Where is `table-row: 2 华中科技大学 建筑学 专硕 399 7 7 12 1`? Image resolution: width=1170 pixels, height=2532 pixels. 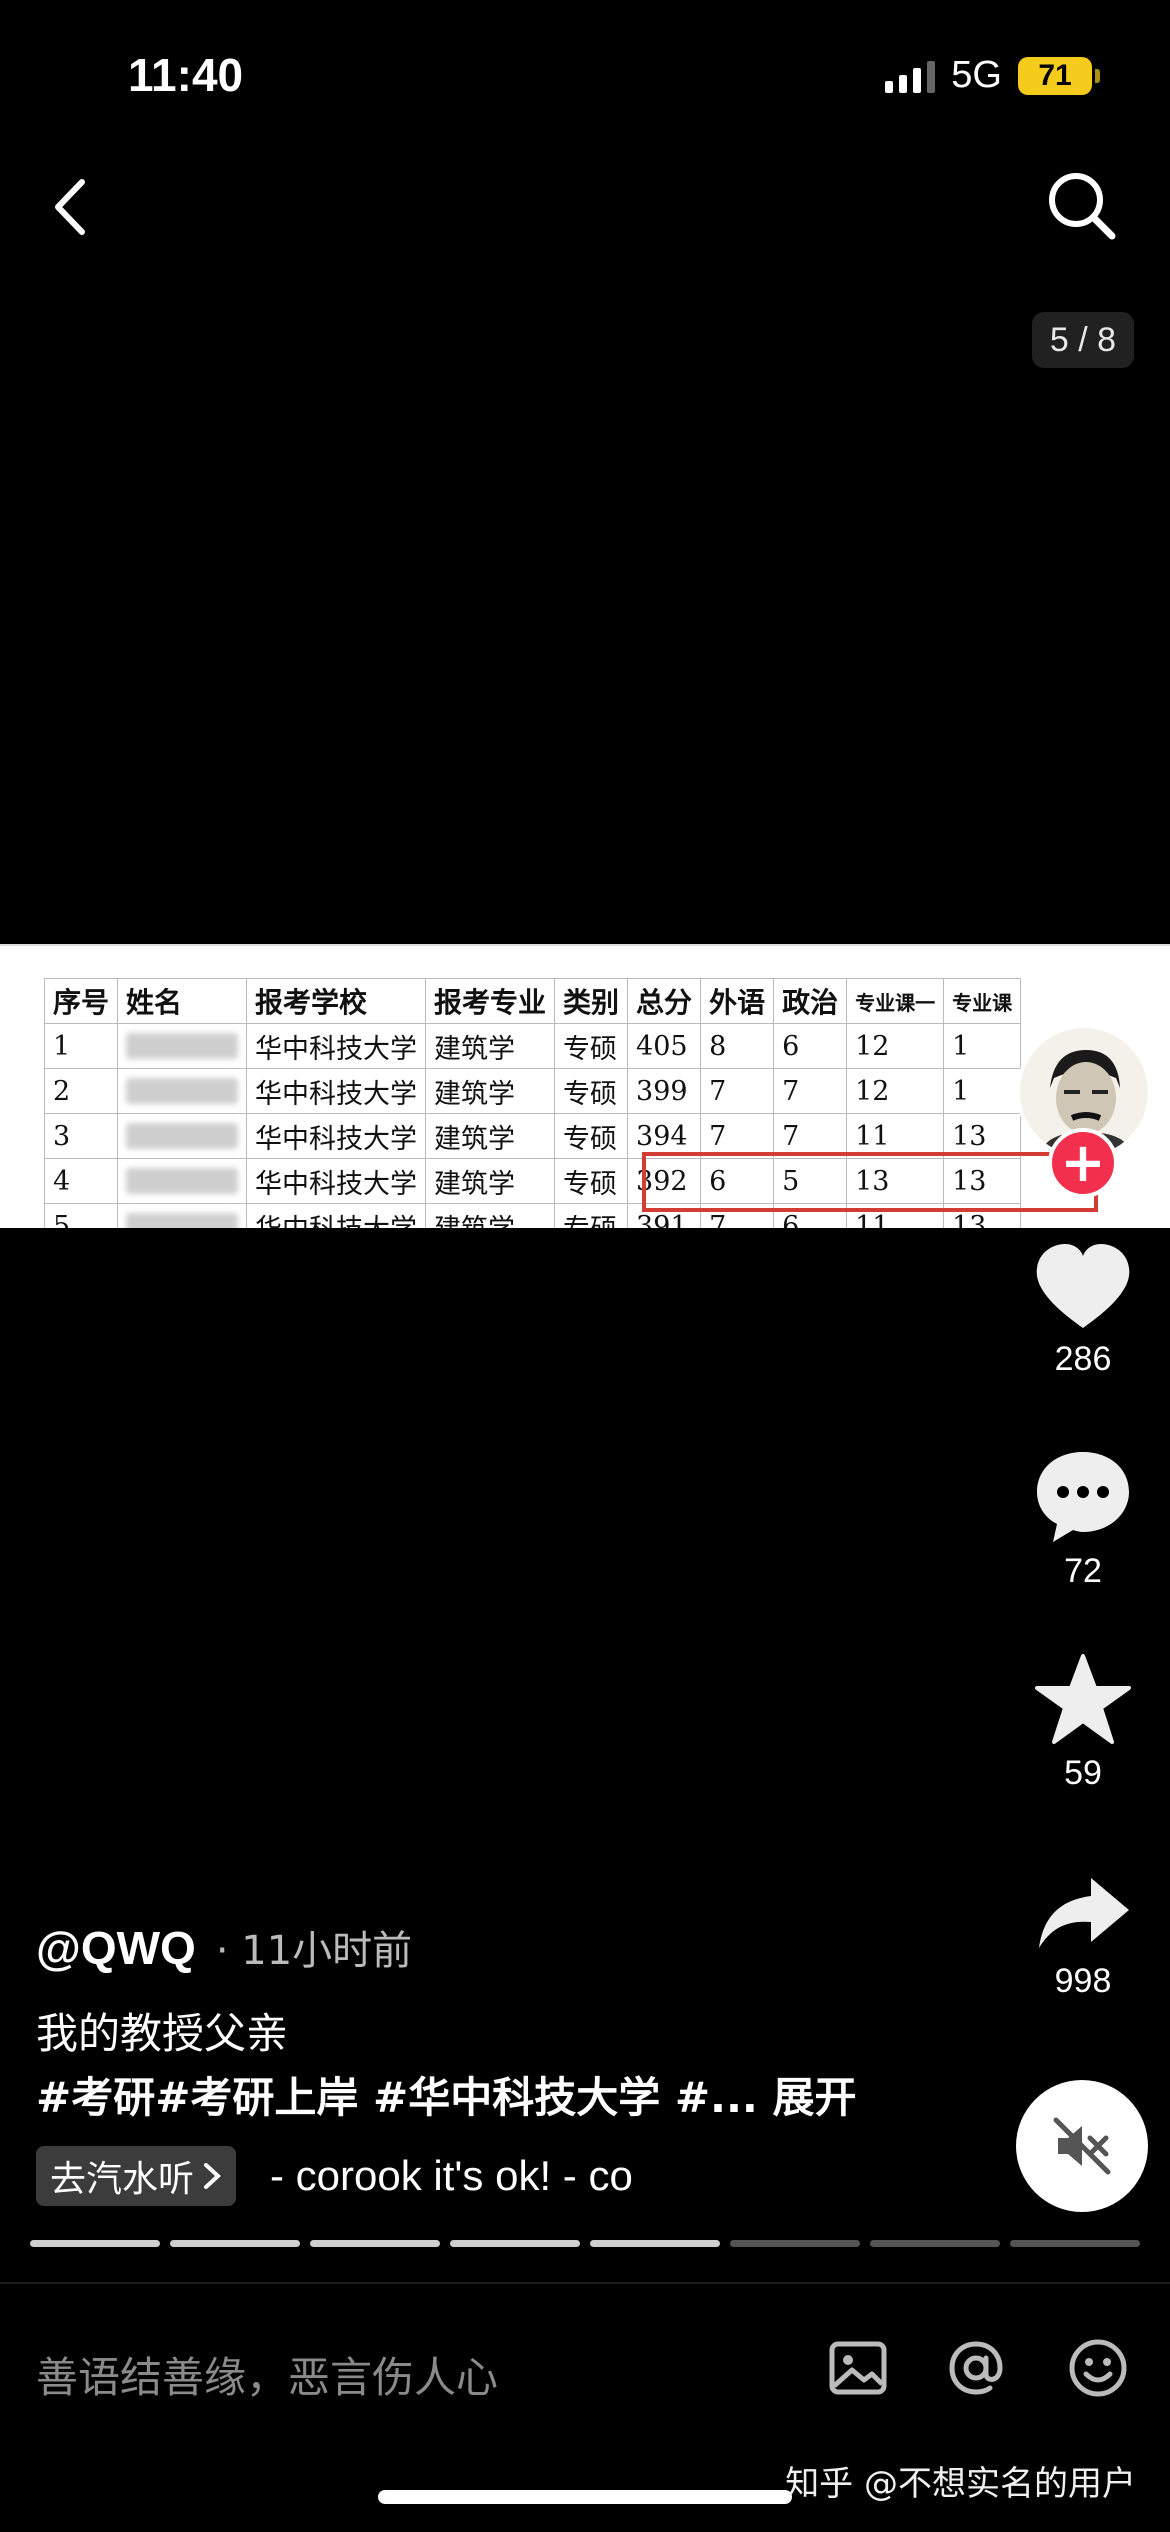 table-row: 2 华中科技大学 建筑学 专硕 399 7 7 12 1 is located at coordinates (532, 1091).